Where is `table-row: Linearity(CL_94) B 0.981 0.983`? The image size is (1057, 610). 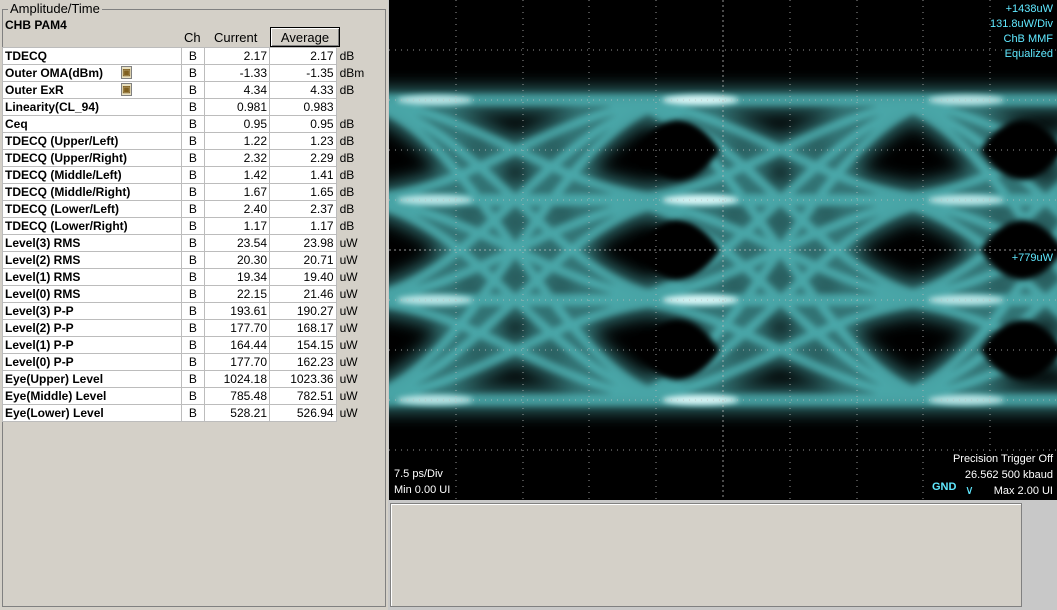
table-row: Linearity(CL_94) B 0.981 0.983 is located at coordinates (187, 107).